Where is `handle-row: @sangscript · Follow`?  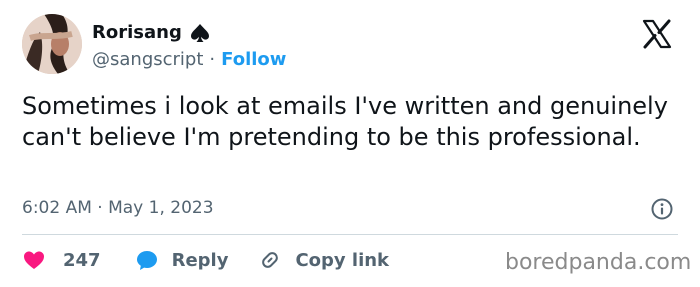 handle-row: @sangscript · Follow is located at coordinates (189, 59).